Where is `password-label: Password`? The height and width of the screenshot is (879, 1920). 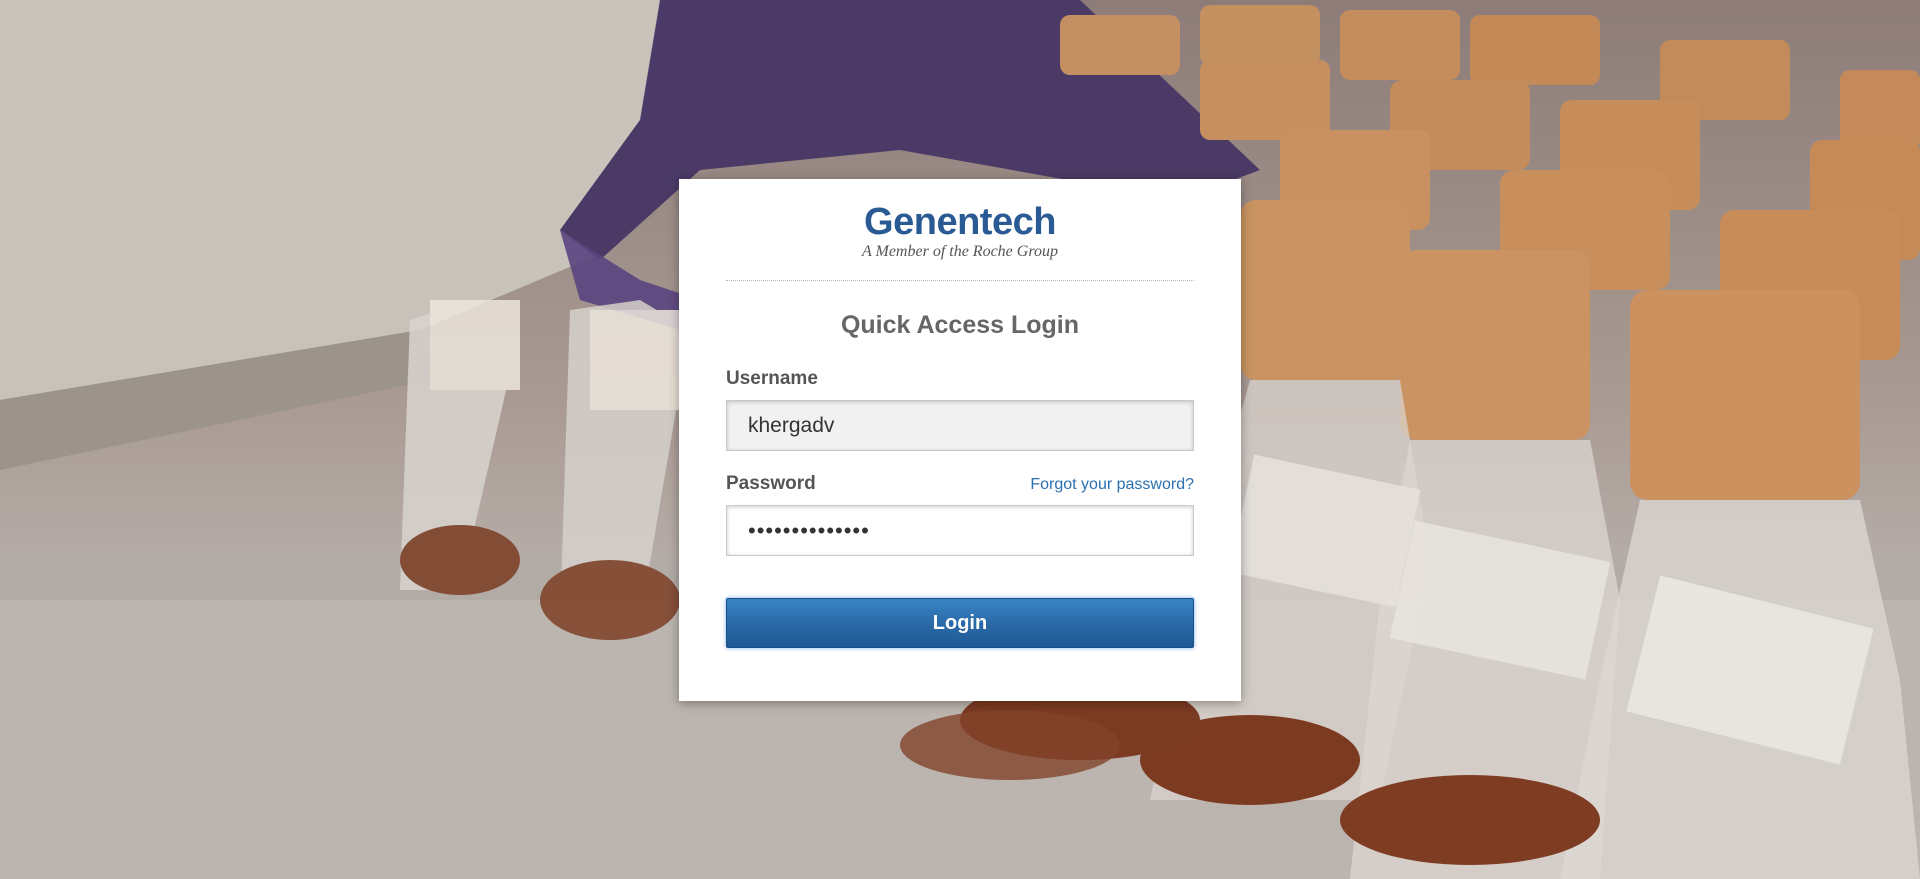 password-label: Password is located at coordinates (771, 483).